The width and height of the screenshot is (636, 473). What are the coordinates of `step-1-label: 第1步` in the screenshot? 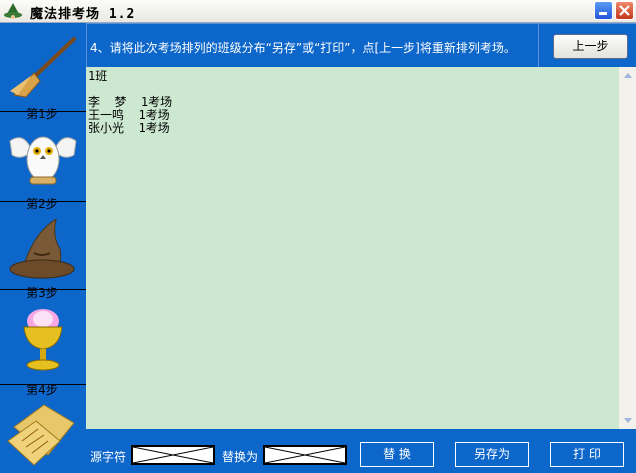 It's located at (42, 113).